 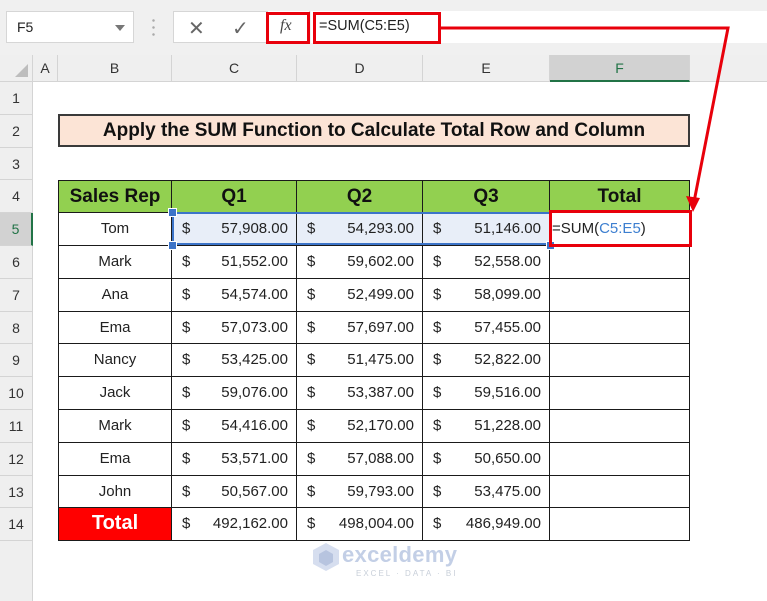 I want to click on watermark-brand: exceldemy, so click(x=400, y=554).